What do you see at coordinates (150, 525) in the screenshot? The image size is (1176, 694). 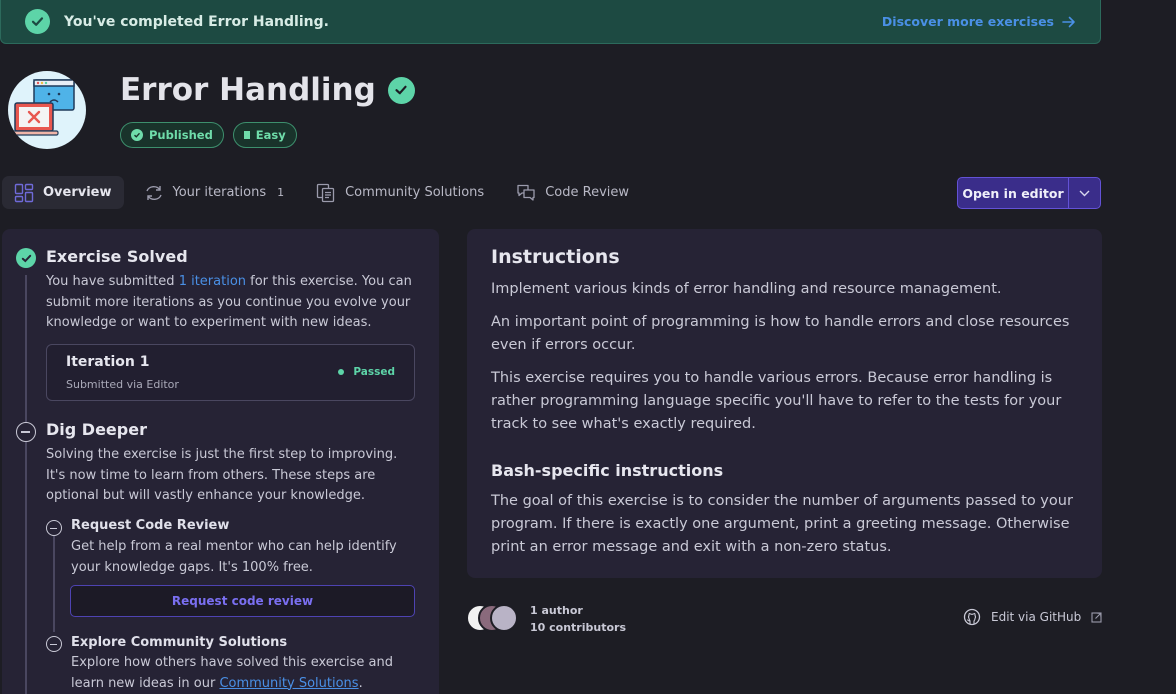 I see `request-review-title: Request Code Review` at bounding box center [150, 525].